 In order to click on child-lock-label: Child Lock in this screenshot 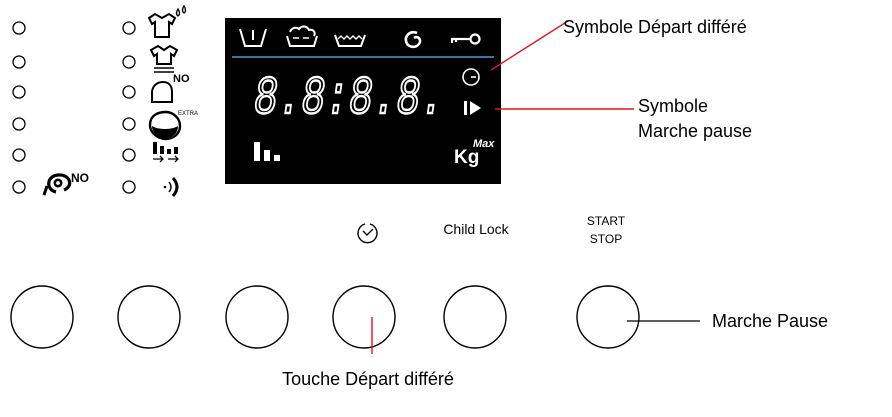, I will do `click(476, 229)`.